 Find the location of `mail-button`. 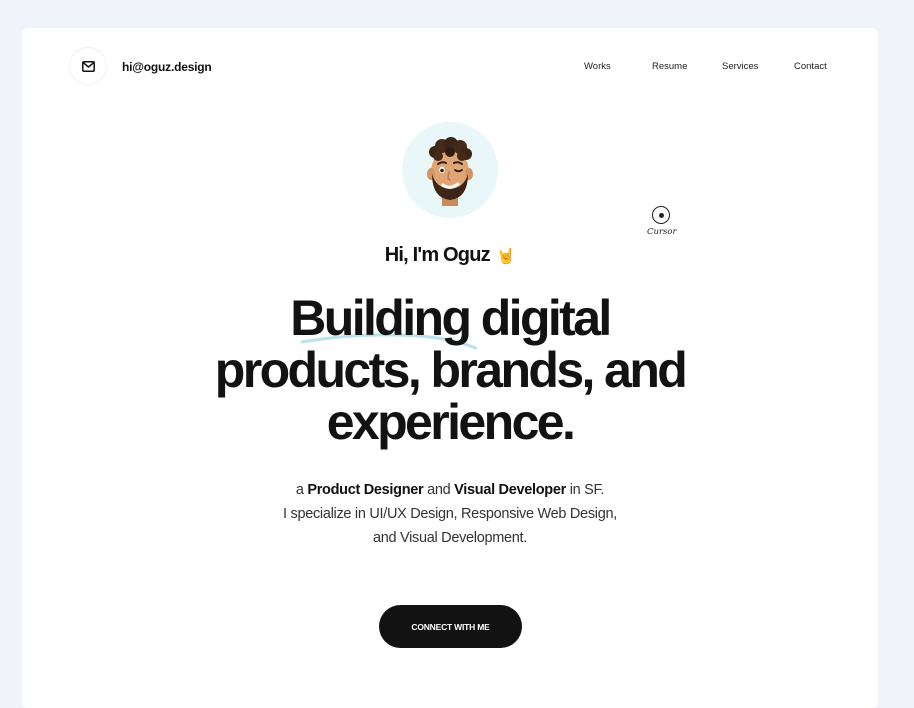

mail-button is located at coordinates (88, 66).